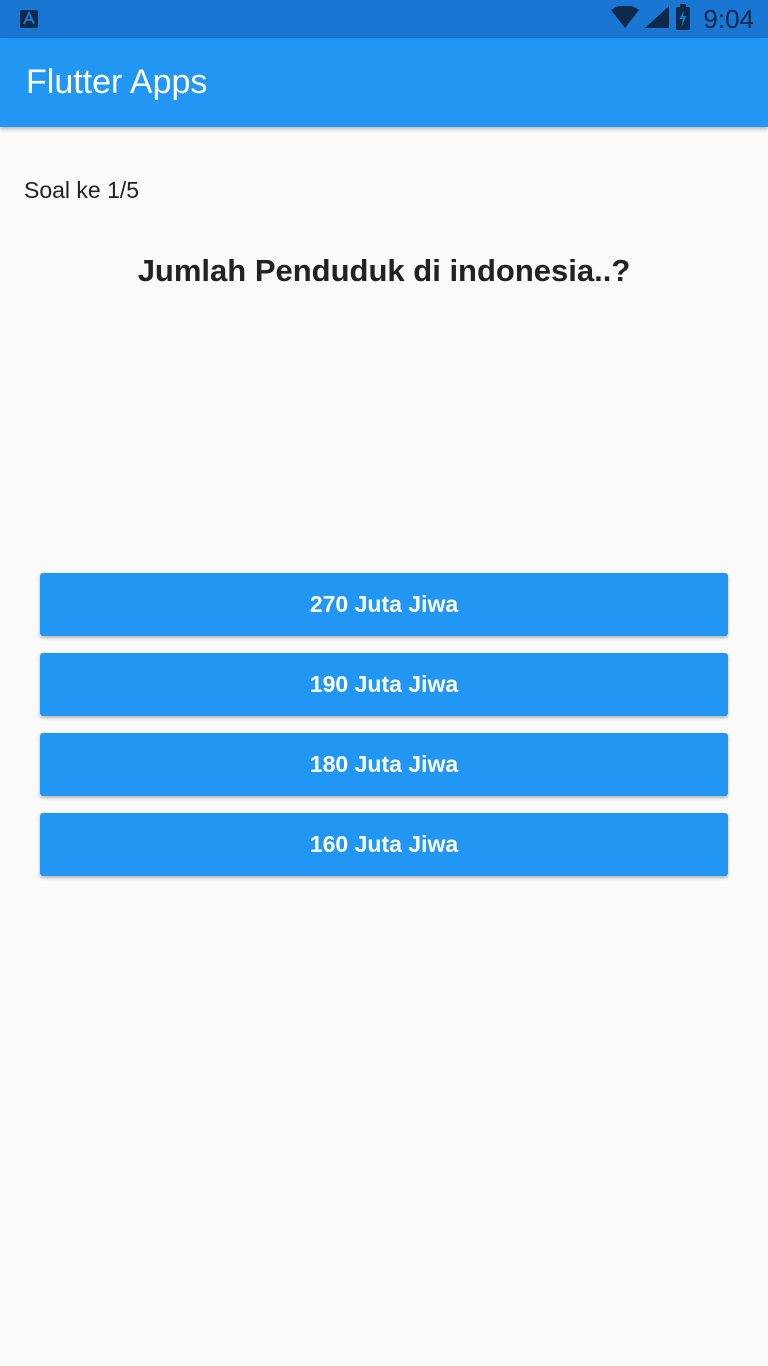 Image resolution: width=768 pixels, height=1366 pixels. Describe the element at coordinates (384, 844) in the screenshot. I see `answer-button-4: 160 Juta Jiwa` at that location.